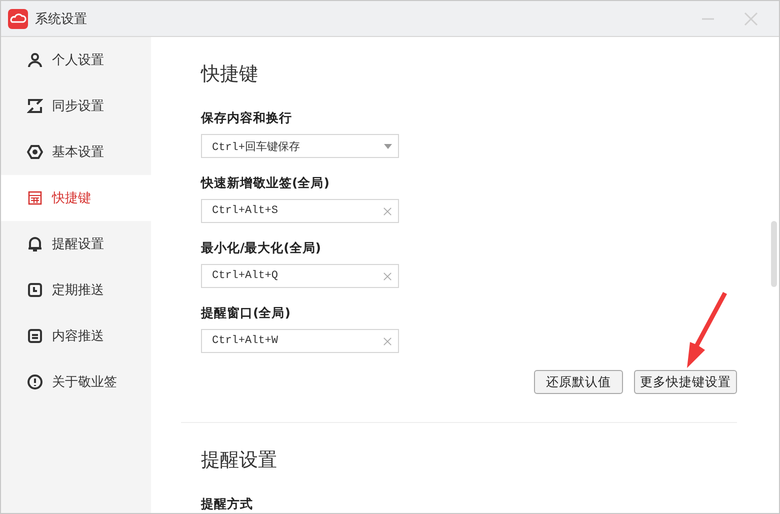 The height and width of the screenshot is (514, 780). I want to click on sidebar-item: 个人设置, so click(76, 60).